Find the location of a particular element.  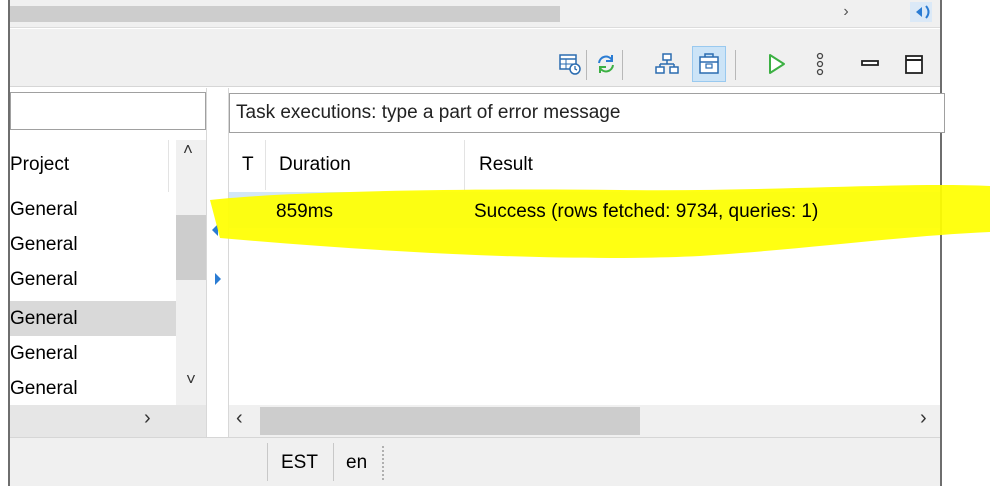

link-editor-icon is located at coordinates (920, 13).